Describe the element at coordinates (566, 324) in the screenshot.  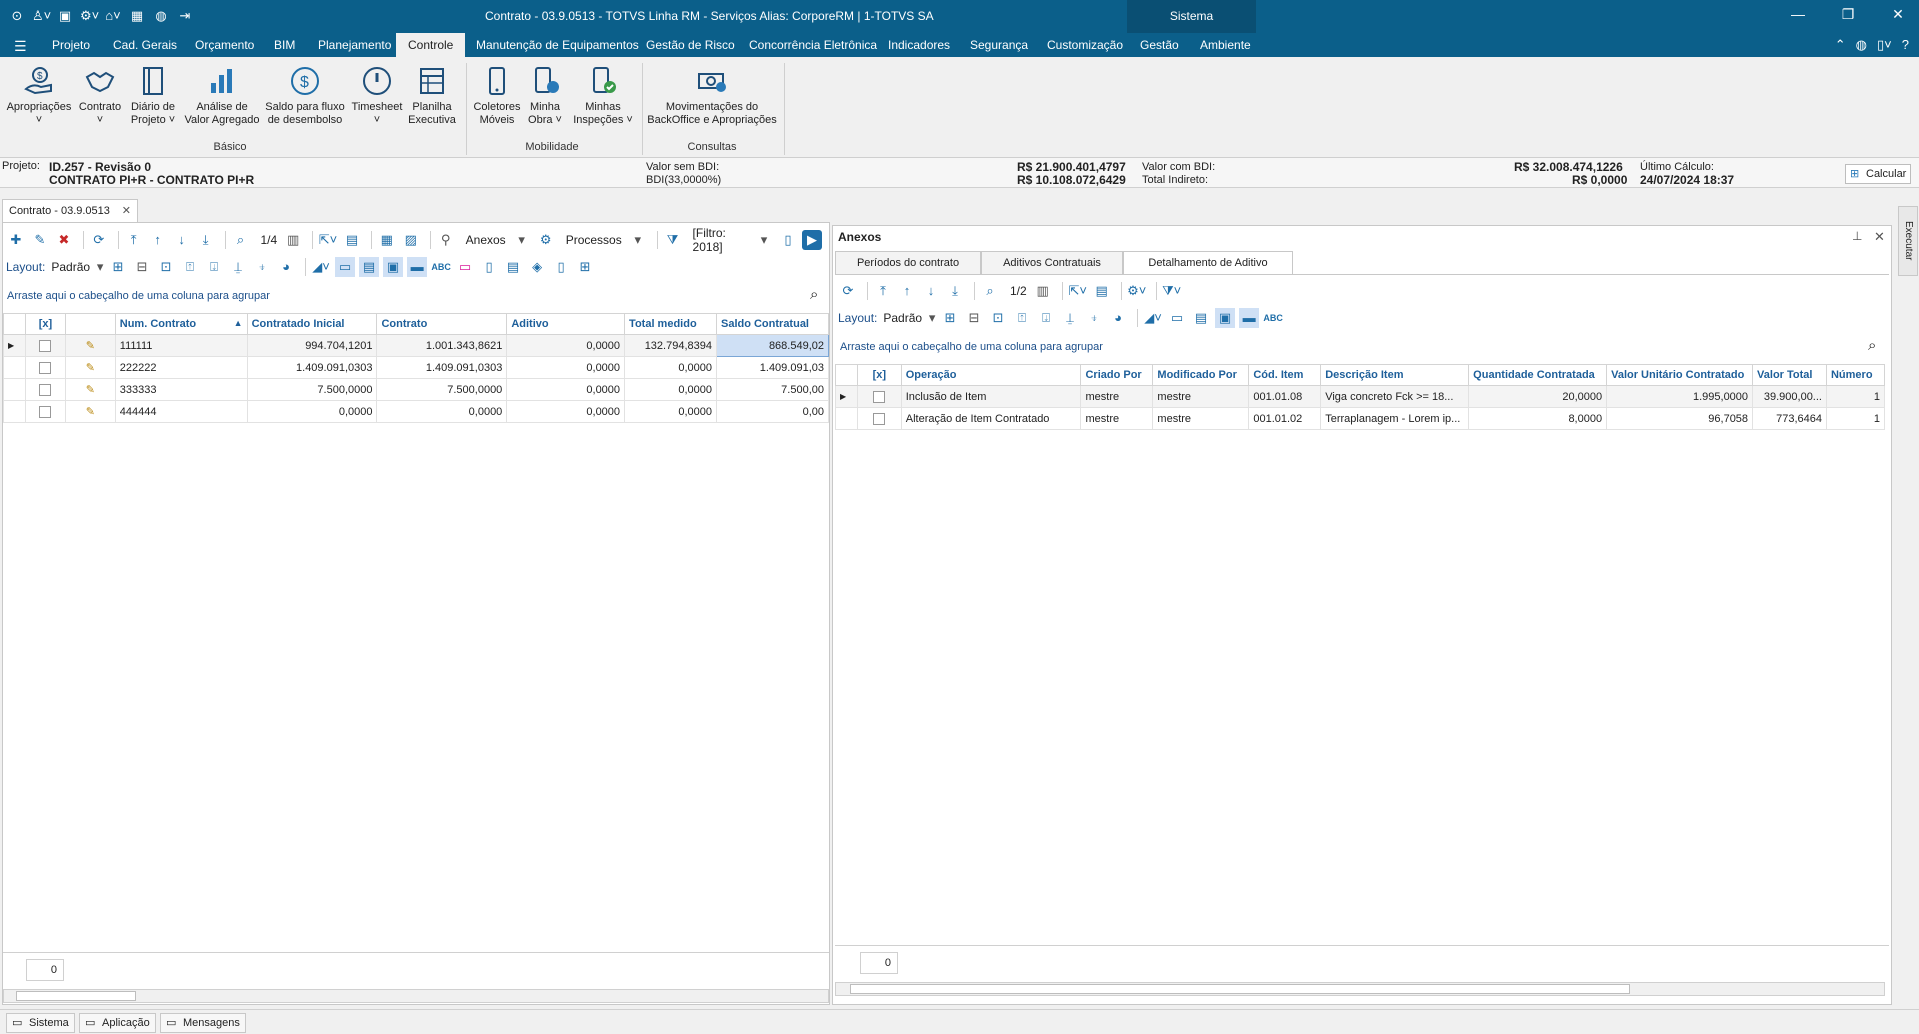
I see `column-header-aditivo: Aditivo` at that location.